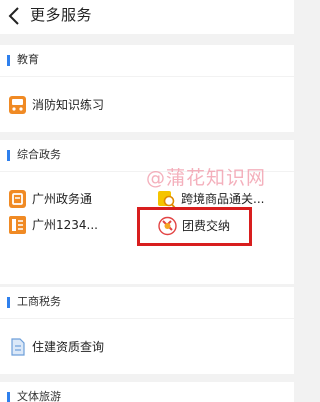 This screenshot has width=320, height=402. What do you see at coordinates (17, 105) in the screenshot?
I see `quiz-icon` at bounding box center [17, 105].